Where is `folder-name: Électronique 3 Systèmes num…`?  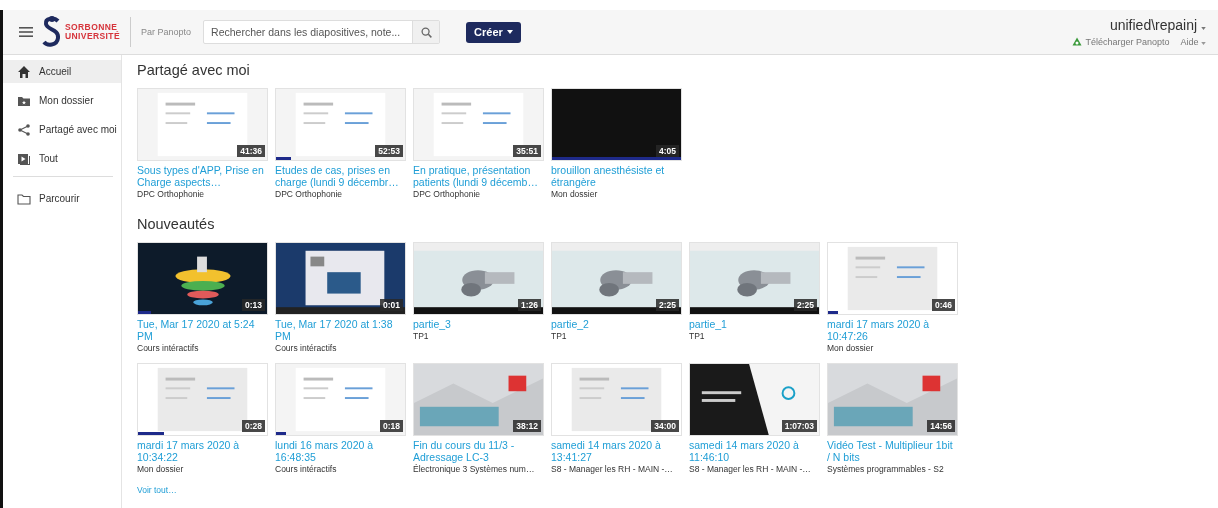 folder-name: Électronique 3 Systèmes num… is located at coordinates (474, 469).